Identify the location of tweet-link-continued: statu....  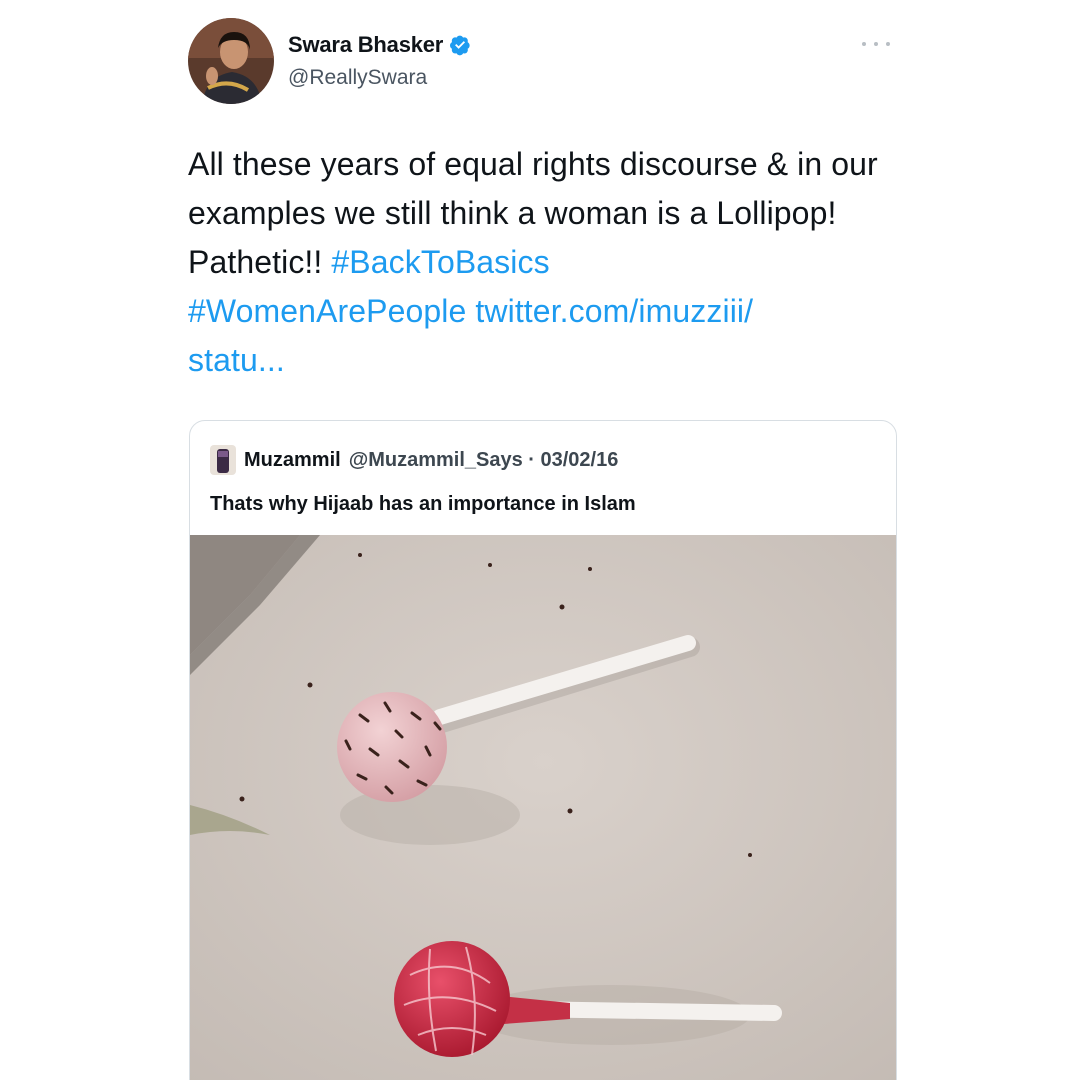
(236, 360).